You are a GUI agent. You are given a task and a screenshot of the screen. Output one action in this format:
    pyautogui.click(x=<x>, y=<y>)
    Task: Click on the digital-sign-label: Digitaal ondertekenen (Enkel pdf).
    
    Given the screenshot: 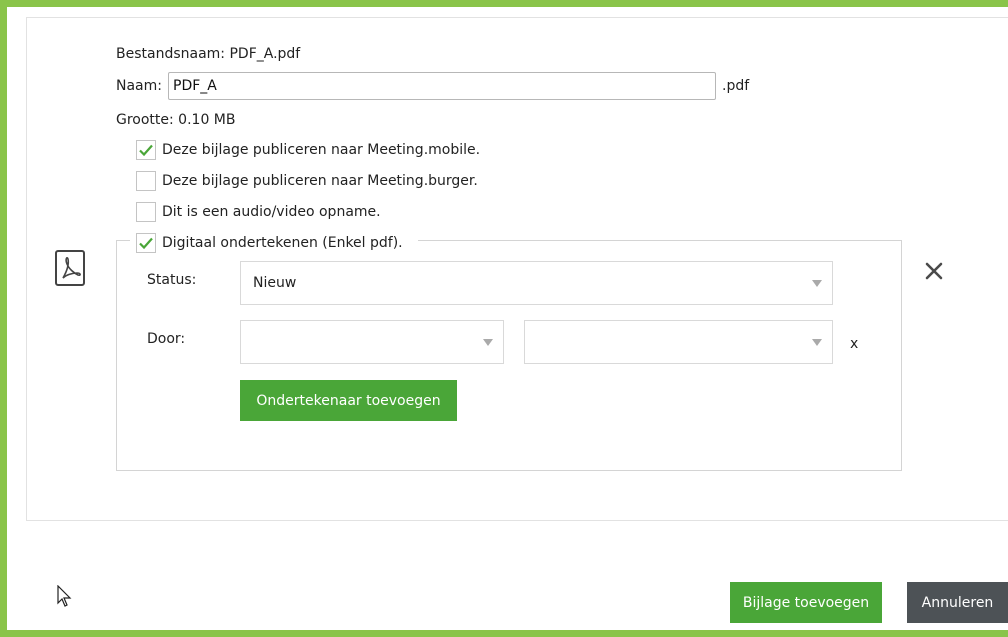 What is the action you would take?
    pyautogui.click(x=282, y=243)
    